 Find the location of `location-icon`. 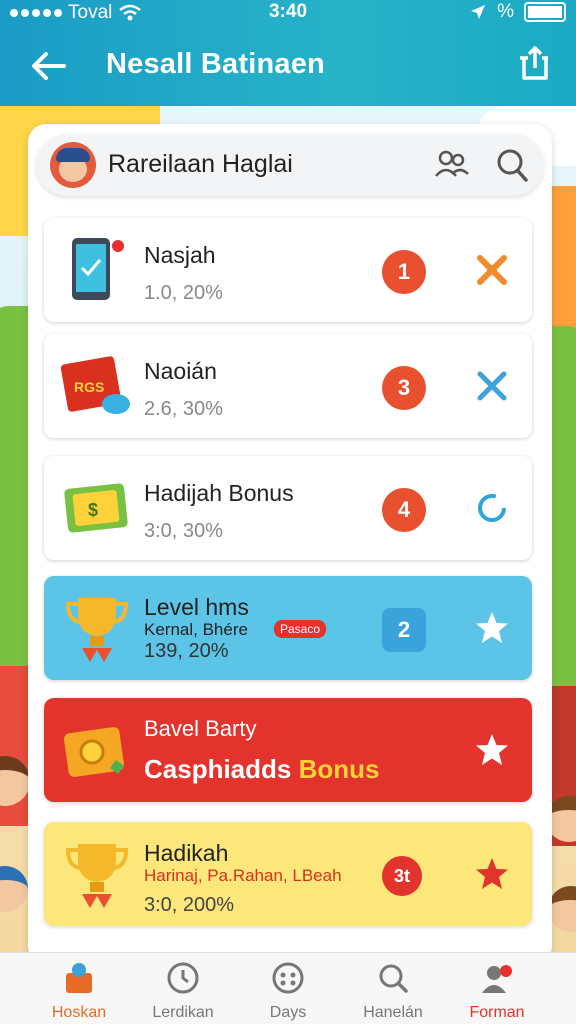

location-icon is located at coordinates (478, 12).